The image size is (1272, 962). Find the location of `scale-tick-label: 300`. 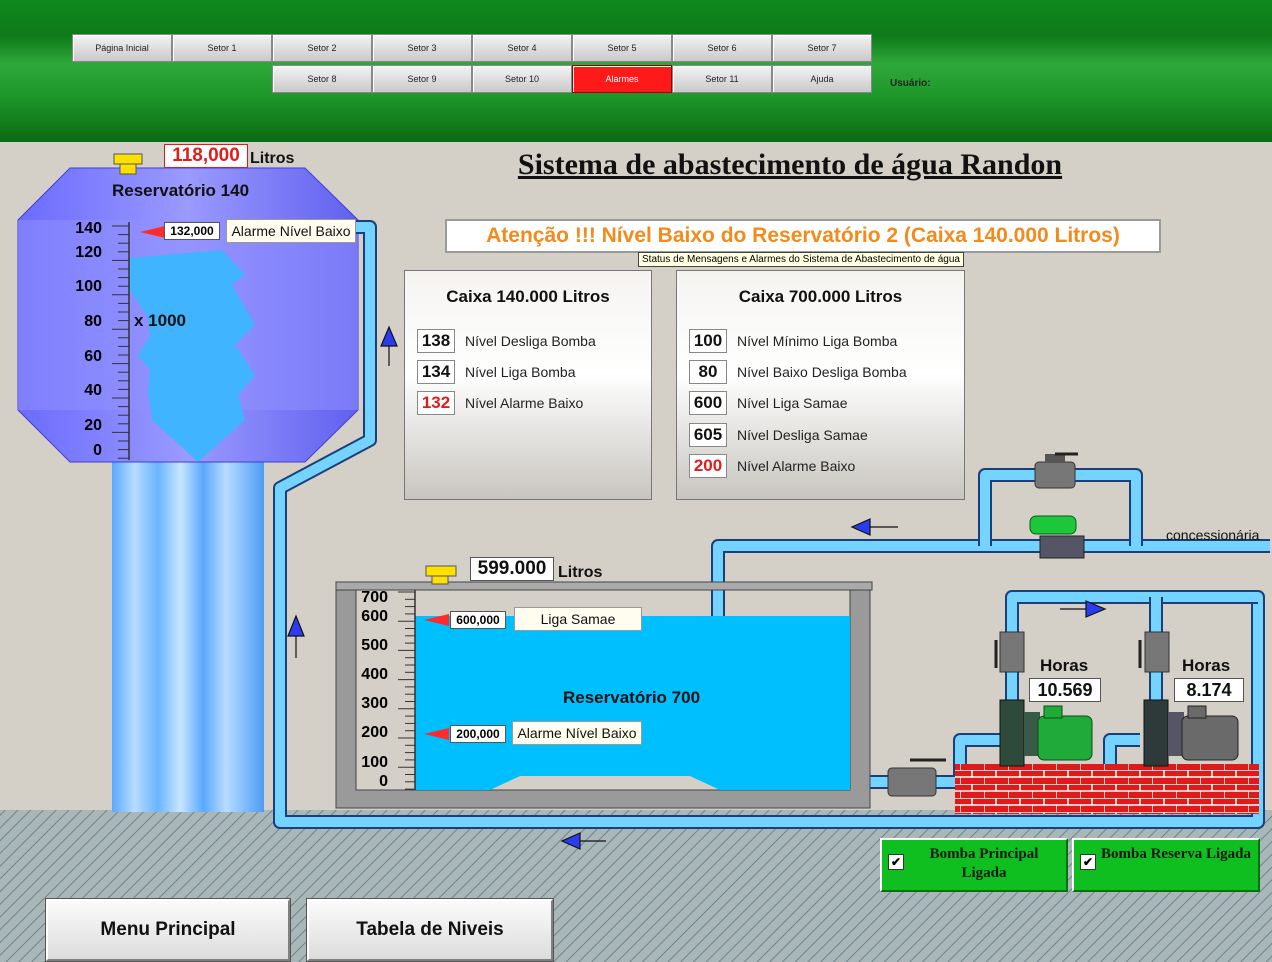

scale-tick-label: 300 is located at coordinates (374, 703).